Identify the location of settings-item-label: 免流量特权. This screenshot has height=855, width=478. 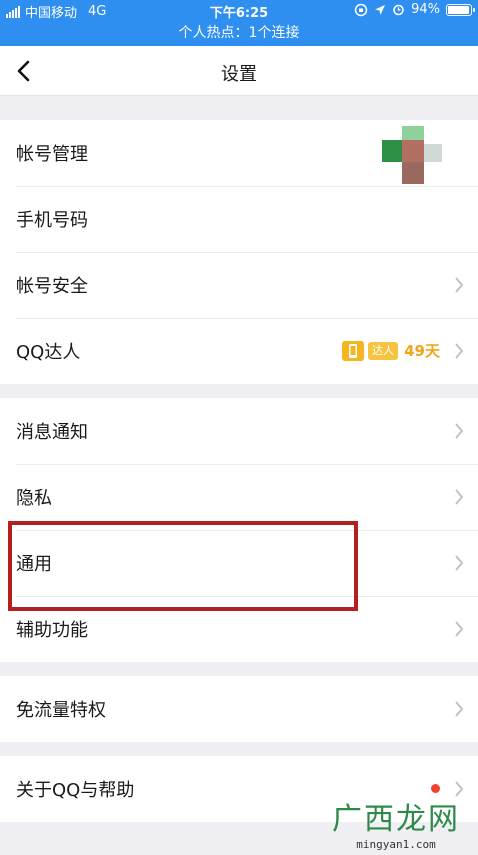
(61, 710).